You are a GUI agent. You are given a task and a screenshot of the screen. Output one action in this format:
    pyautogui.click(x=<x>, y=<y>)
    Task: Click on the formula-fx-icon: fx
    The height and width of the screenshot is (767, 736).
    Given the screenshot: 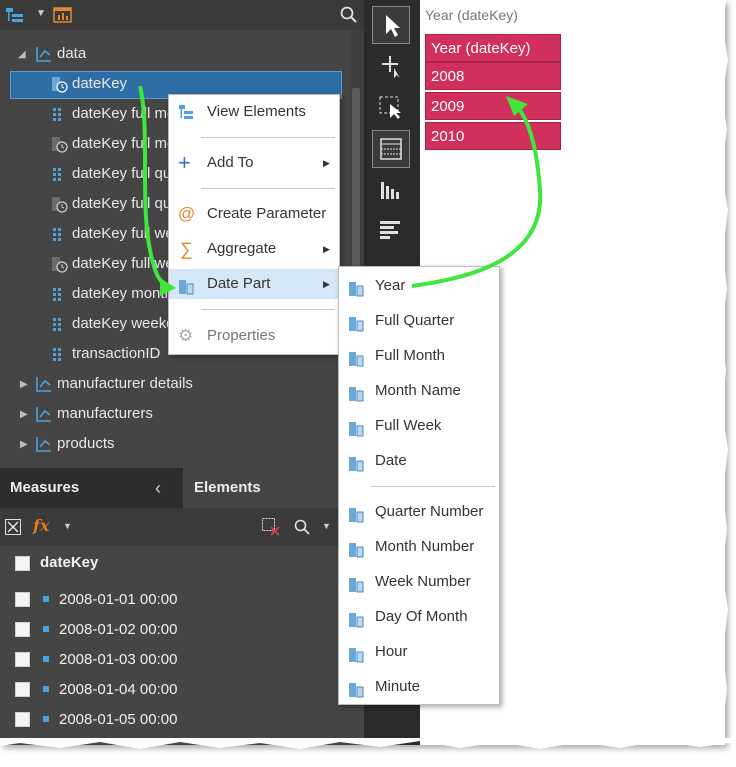 What is the action you would take?
    pyautogui.click(x=41, y=525)
    